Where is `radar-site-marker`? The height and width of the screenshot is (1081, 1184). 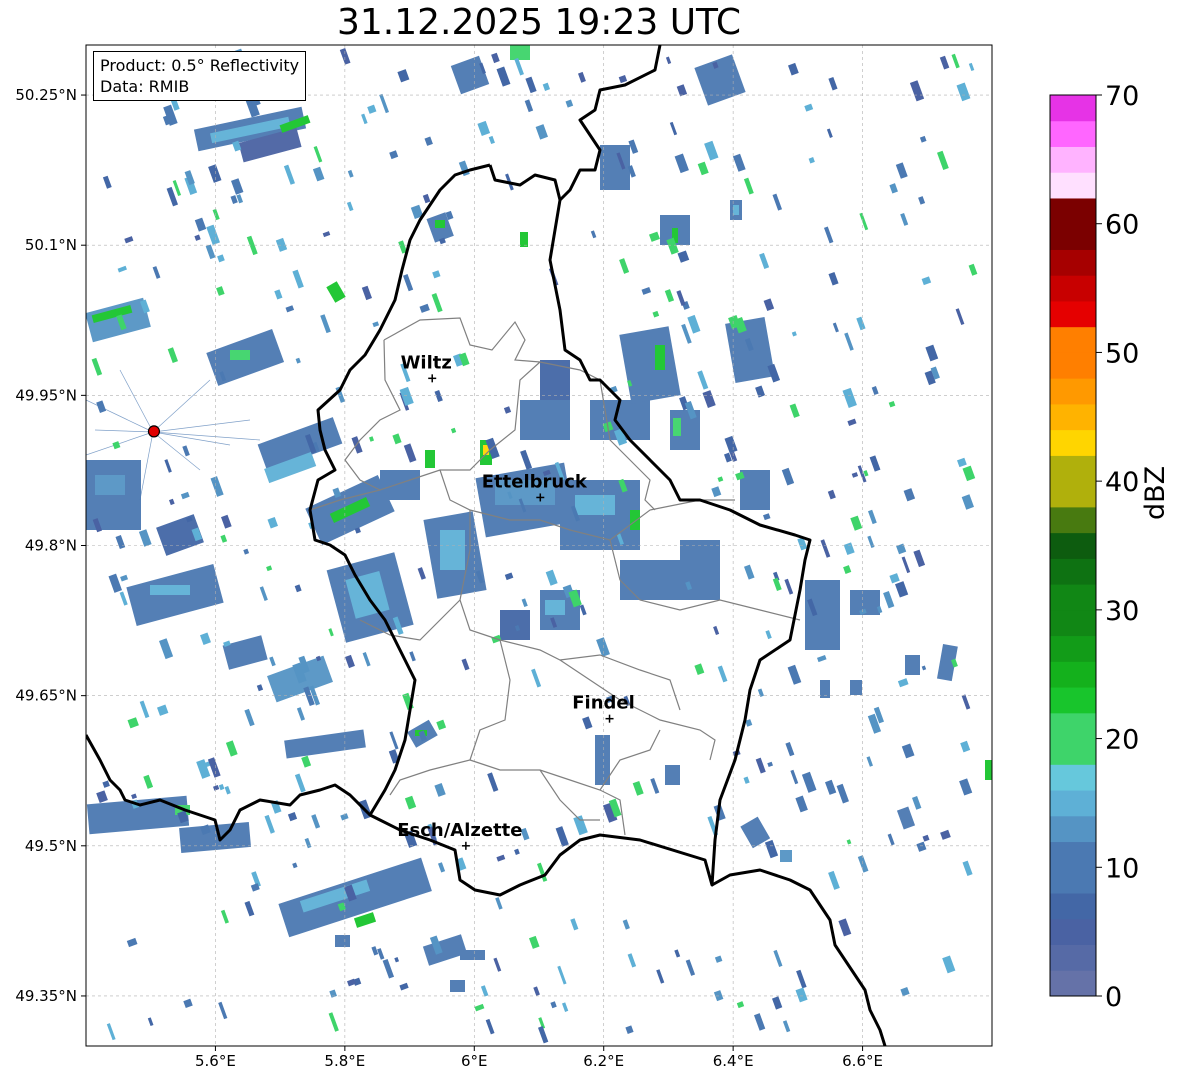
radar-site-marker is located at coordinates (154, 431).